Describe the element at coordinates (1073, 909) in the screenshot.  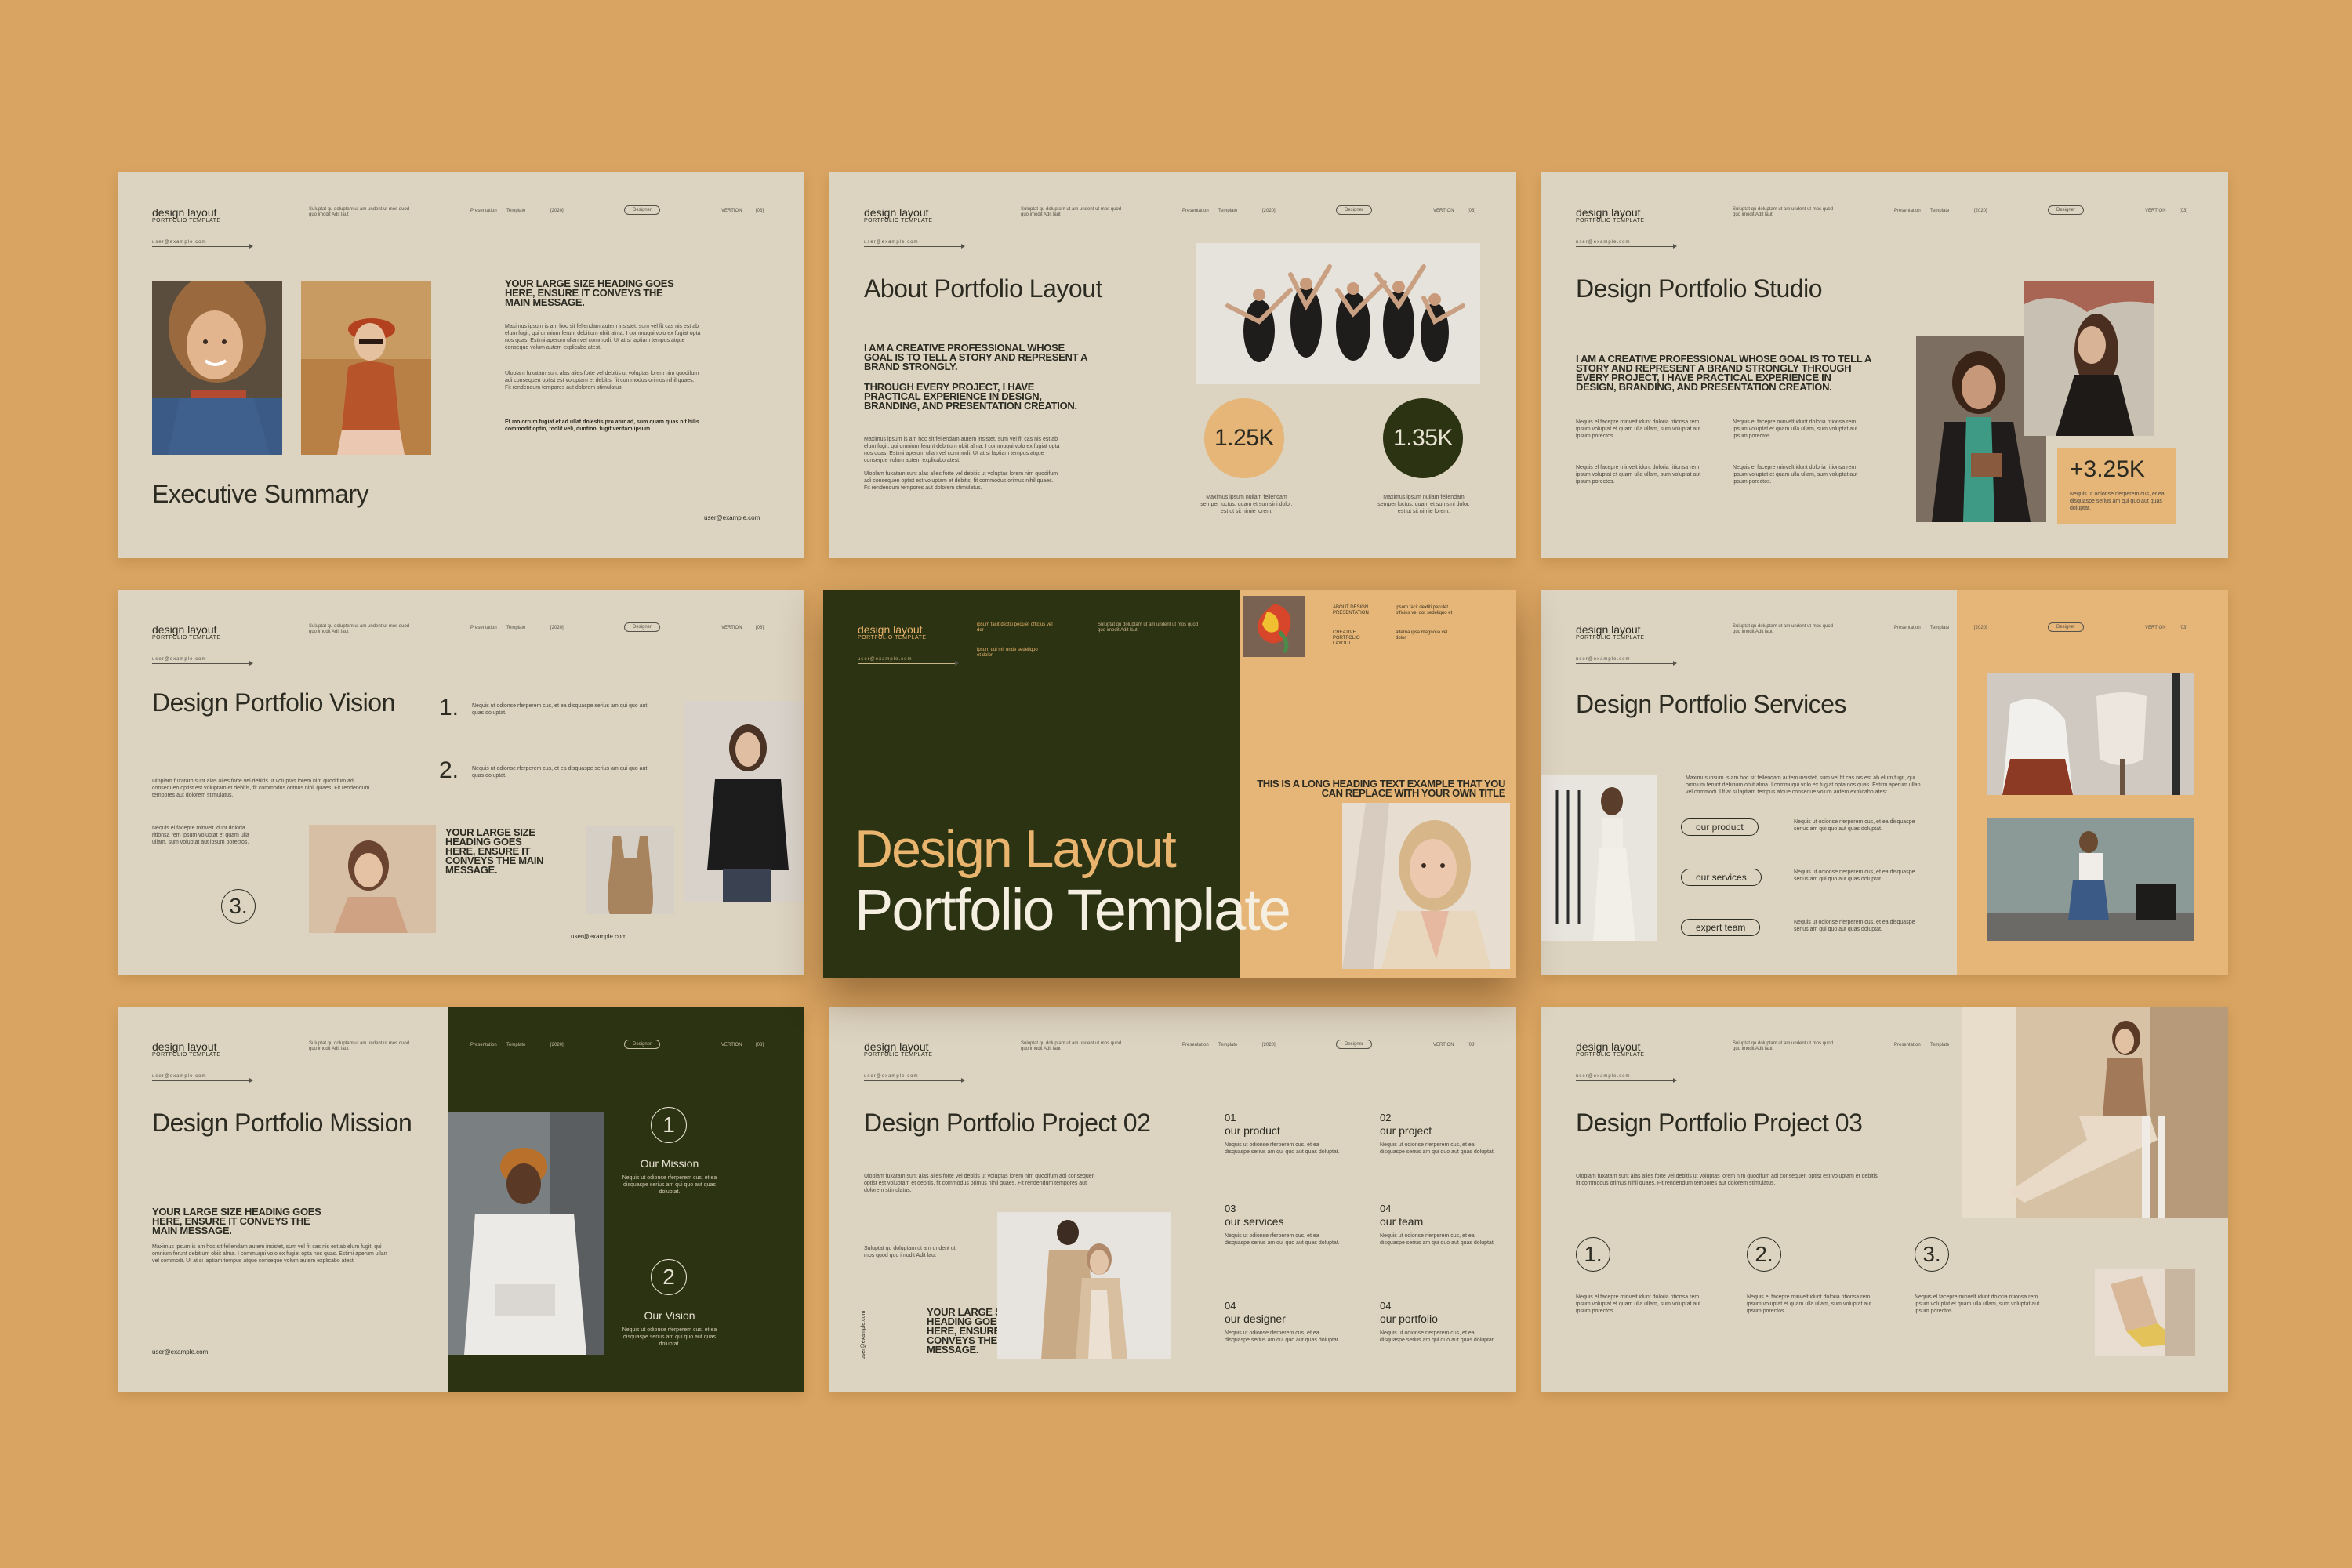
I see `cover-title-line-2: Portfolio Template` at that location.